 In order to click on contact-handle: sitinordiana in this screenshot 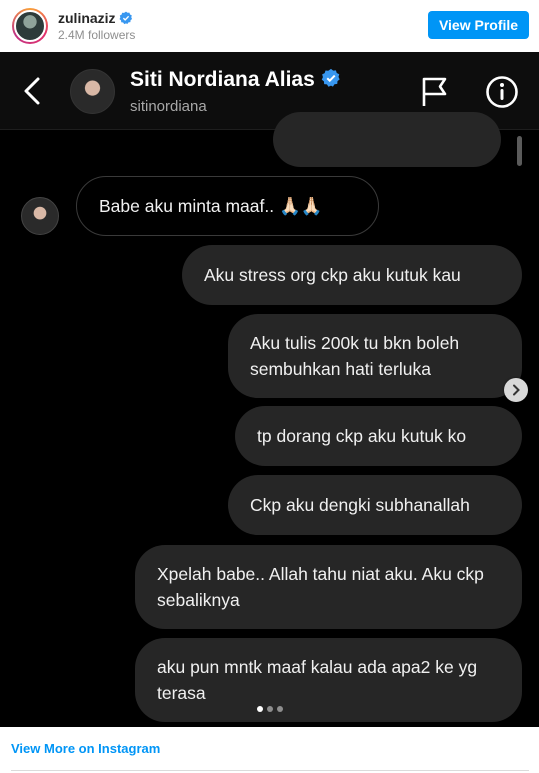, I will do `click(168, 106)`.